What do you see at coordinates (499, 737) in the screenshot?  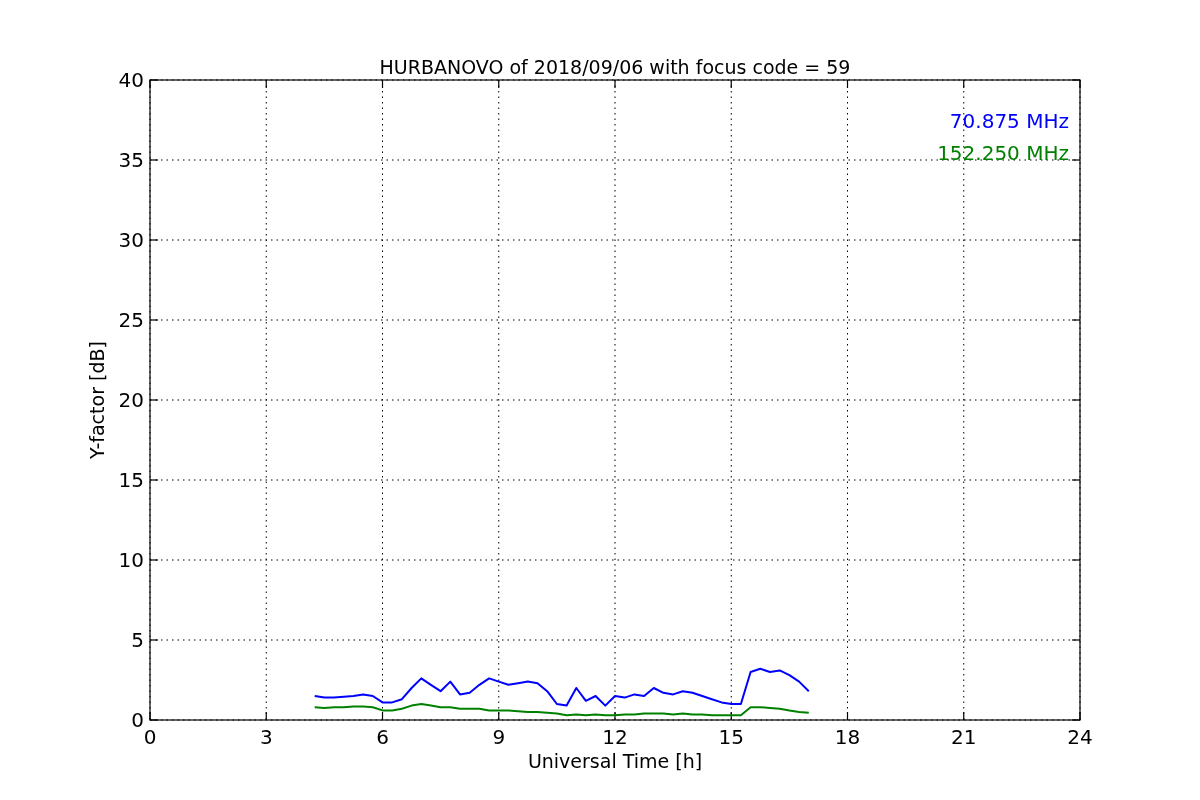 I see `tick-label: 9` at bounding box center [499, 737].